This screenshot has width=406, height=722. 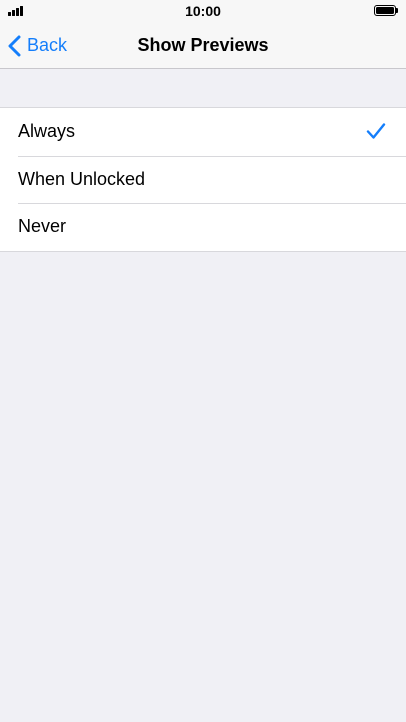 I want to click on back-button: Back, so click(x=37, y=45).